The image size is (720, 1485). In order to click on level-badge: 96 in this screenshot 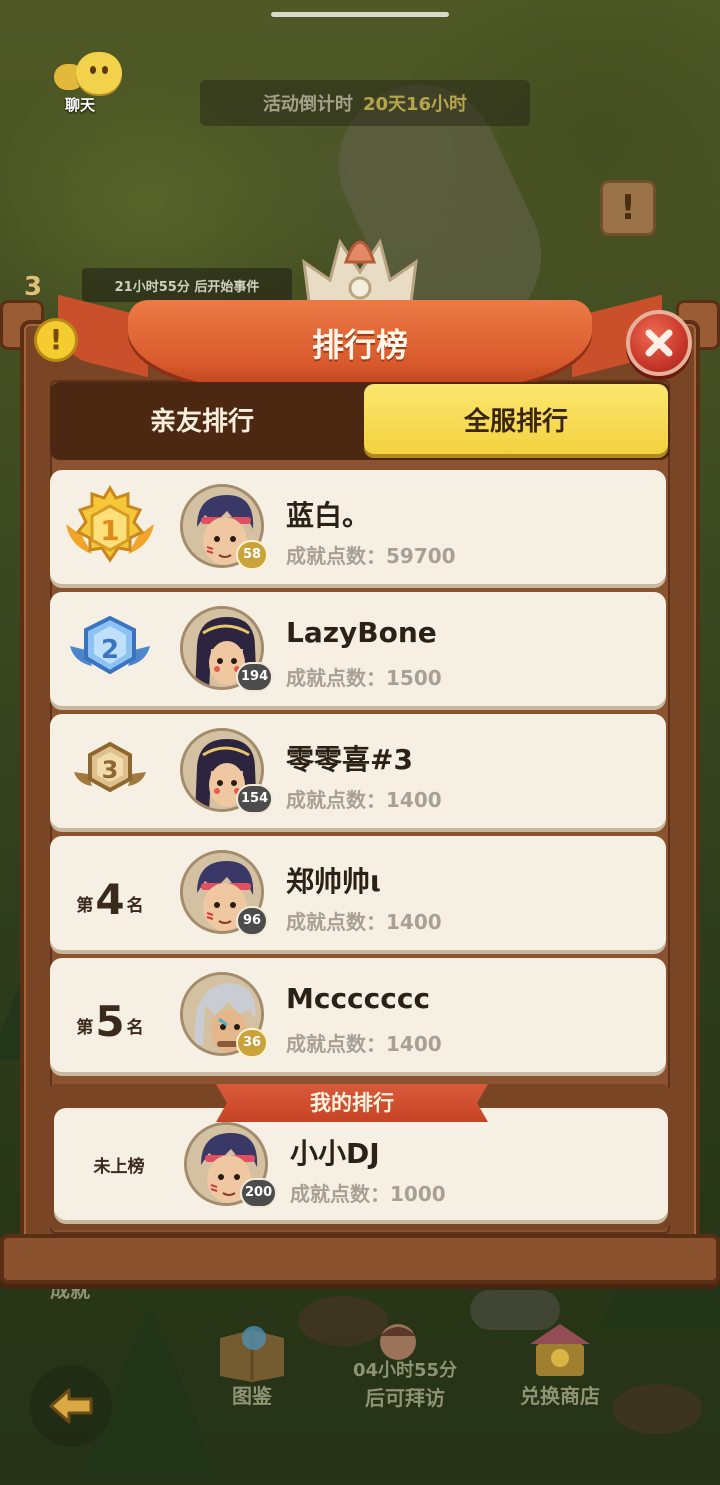, I will do `click(252, 921)`.